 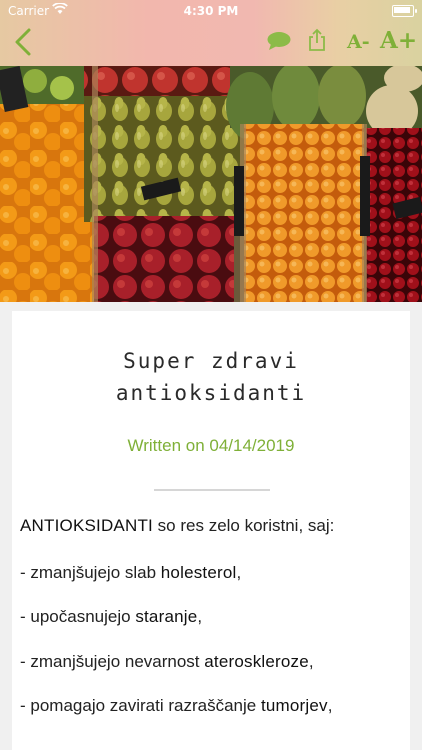 I want to click on list-item-keyword: ateroskleroze, so click(x=256, y=661).